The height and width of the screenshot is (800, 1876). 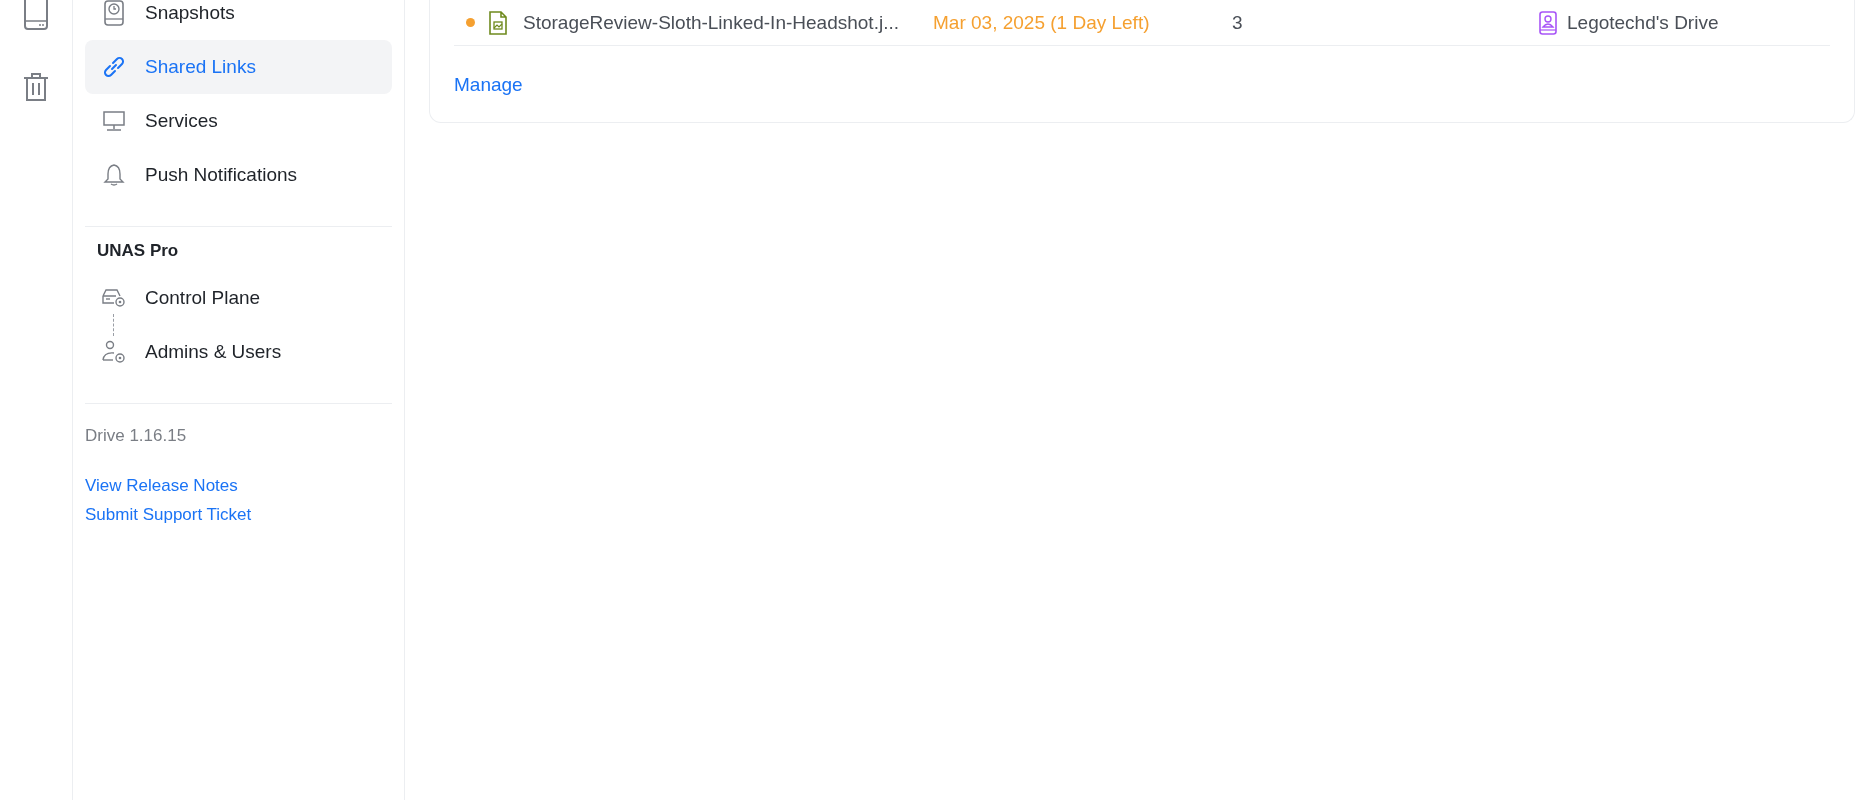 What do you see at coordinates (488, 85) in the screenshot?
I see `manage-link: Manage` at bounding box center [488, 85].